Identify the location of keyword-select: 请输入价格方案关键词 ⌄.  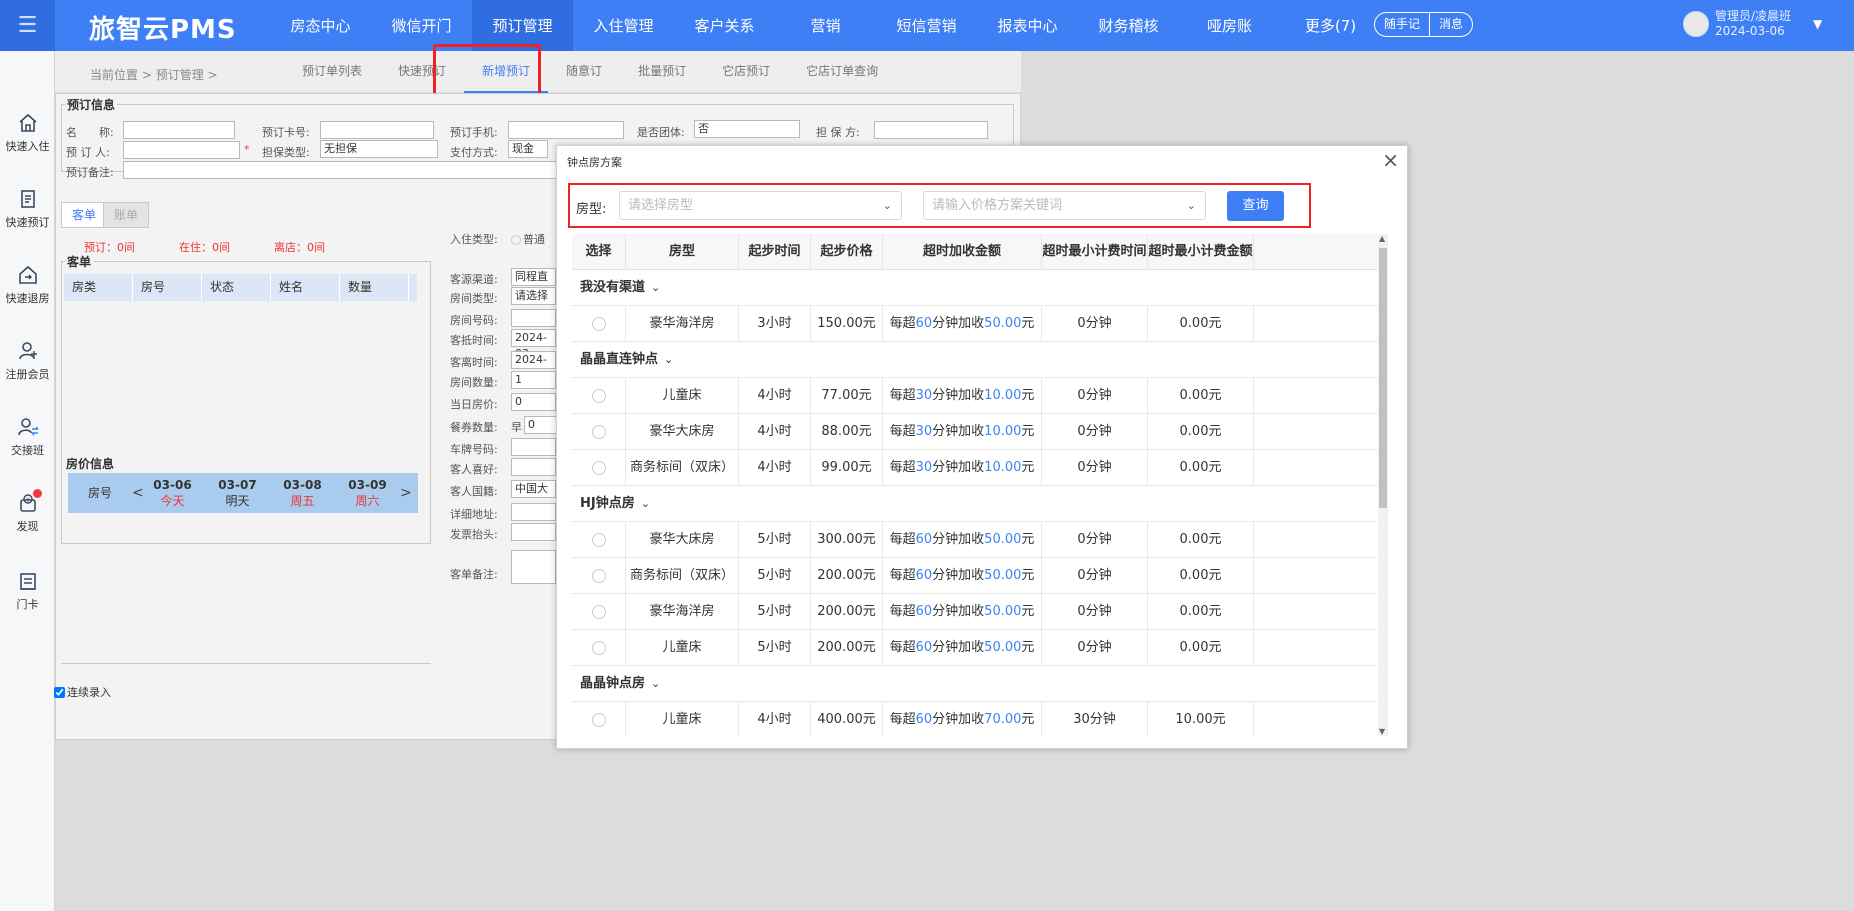
(1064, 205).